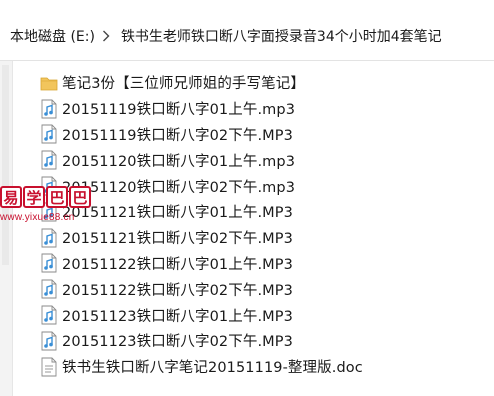 The image size is (494, 396). I want to click on file-item: 20151121铁口断八字01上午.MP3, so click(265, 212).